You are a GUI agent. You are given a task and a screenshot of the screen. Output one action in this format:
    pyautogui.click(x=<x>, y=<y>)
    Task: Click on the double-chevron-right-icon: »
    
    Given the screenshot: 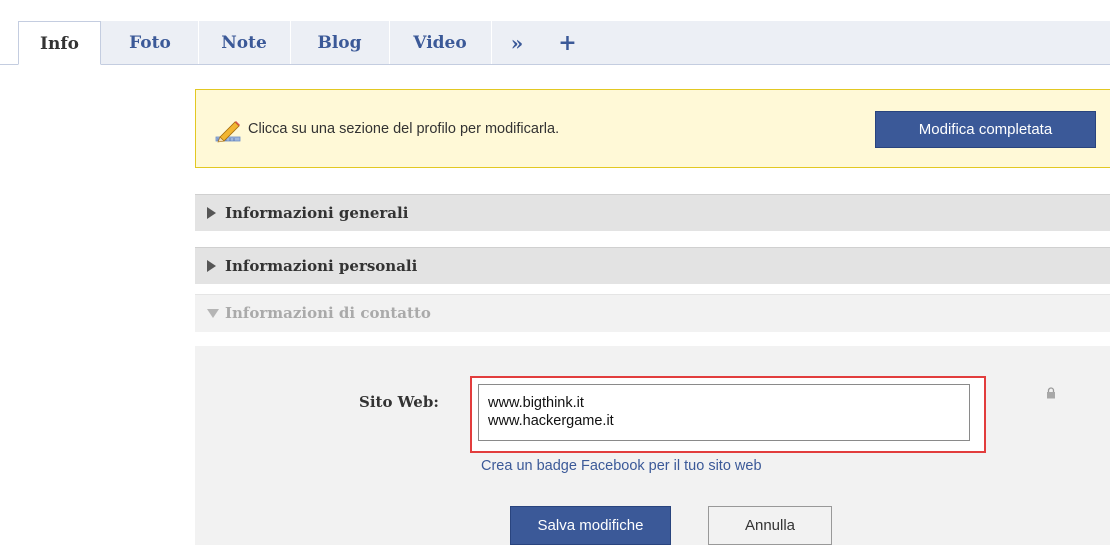 What is the action you would take?
    pyautogui.click(x=517, y=43)
    